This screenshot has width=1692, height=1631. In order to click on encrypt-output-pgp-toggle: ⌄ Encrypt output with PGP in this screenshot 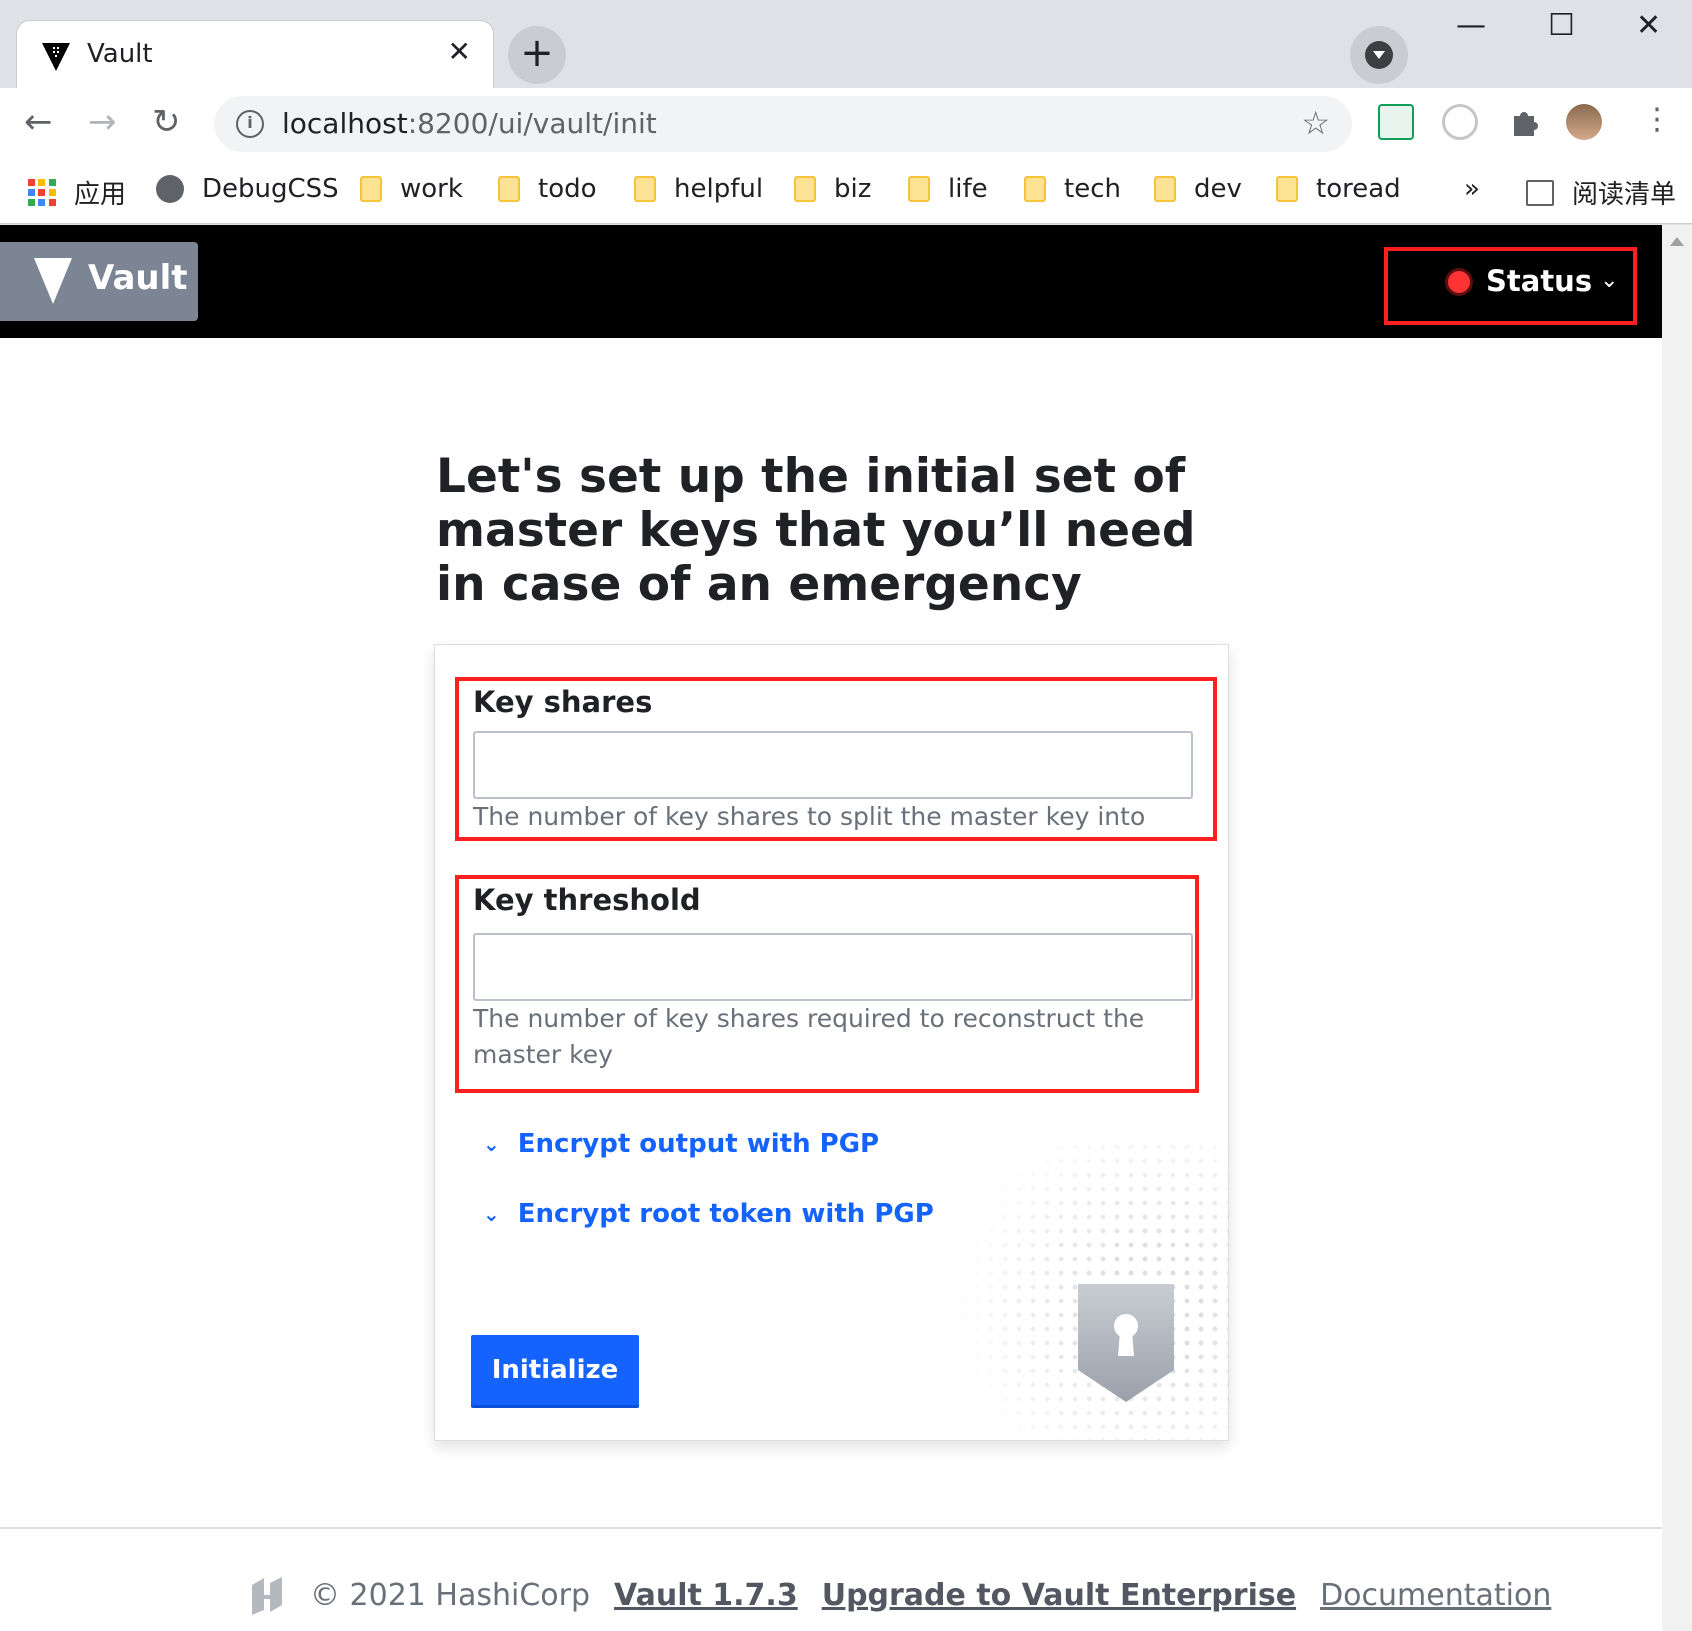, I will do `click(681, 1144)`.